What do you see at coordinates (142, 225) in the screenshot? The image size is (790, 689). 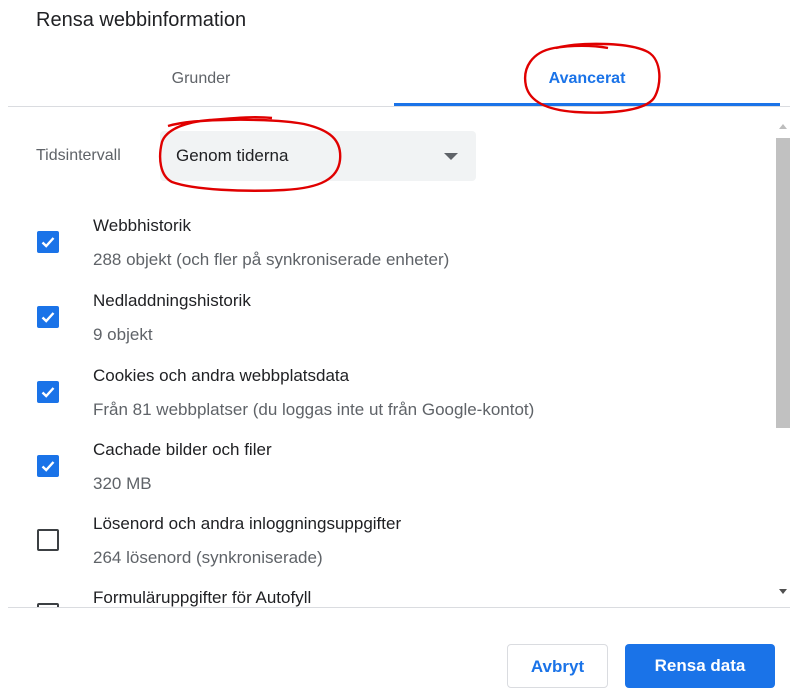 I see `option-title: Webbhistorik` at bounding box center [142, 225].